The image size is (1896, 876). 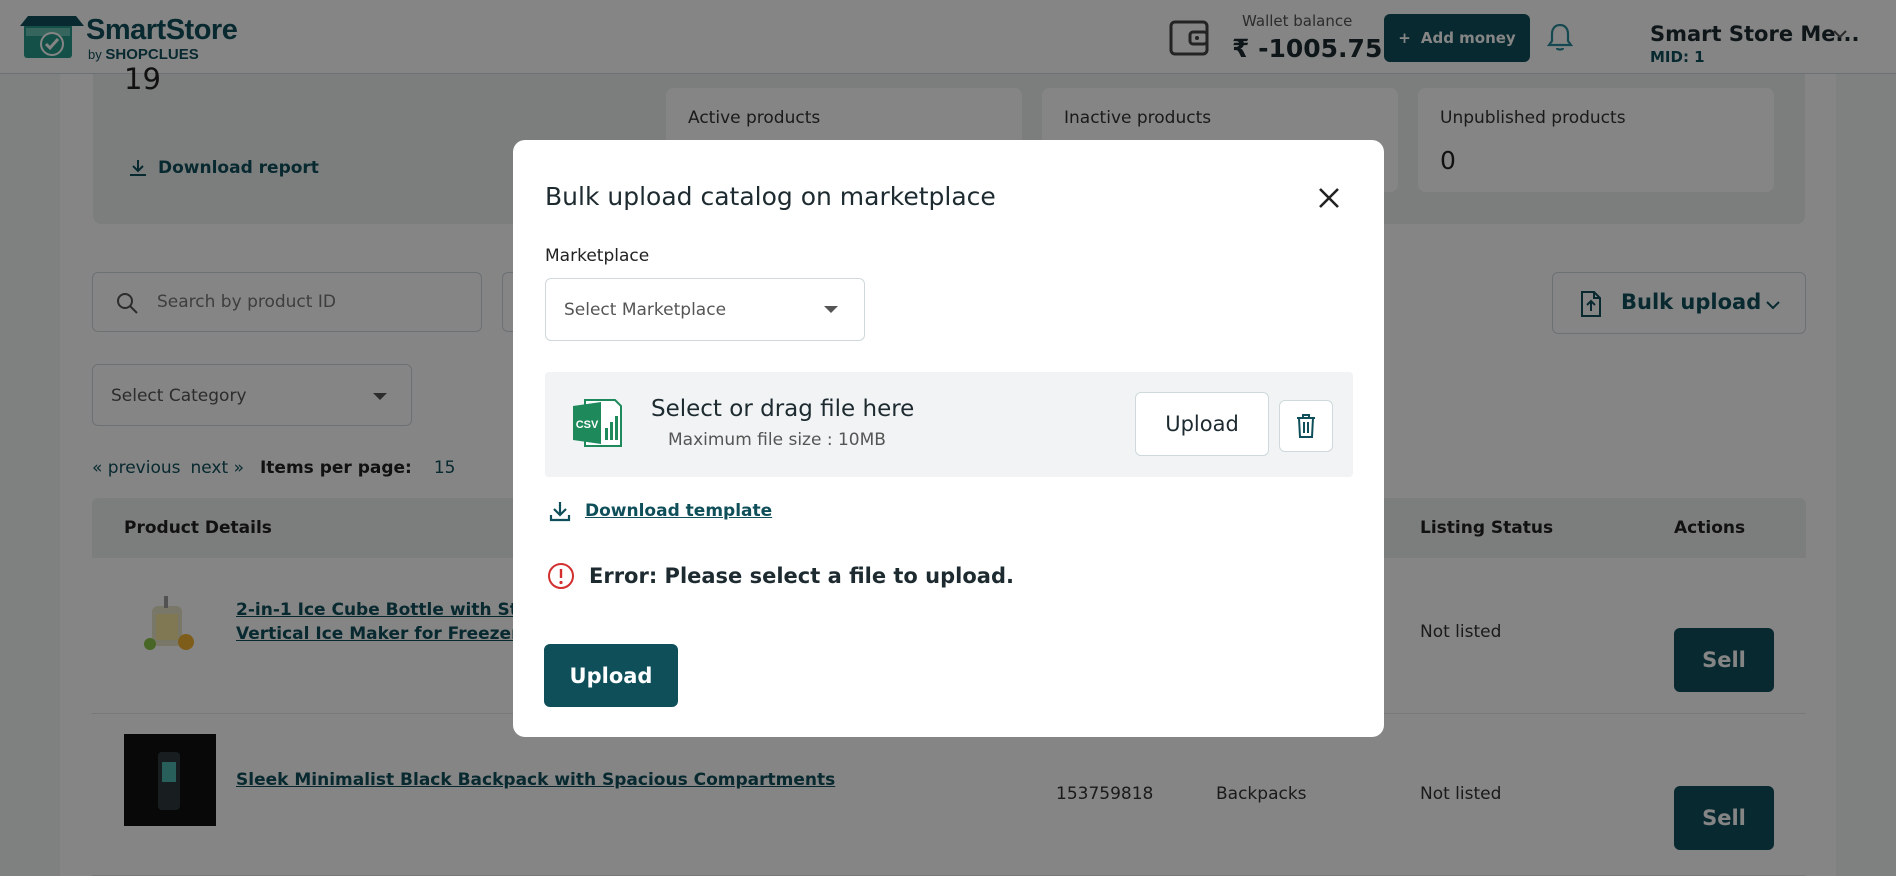 I want to click on marketplace-select: Select Marketplace, so click(x=705, y=309).